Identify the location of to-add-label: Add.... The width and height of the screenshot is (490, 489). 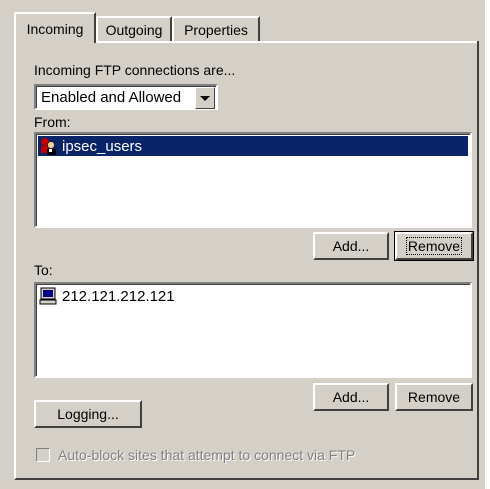
(351, 397).